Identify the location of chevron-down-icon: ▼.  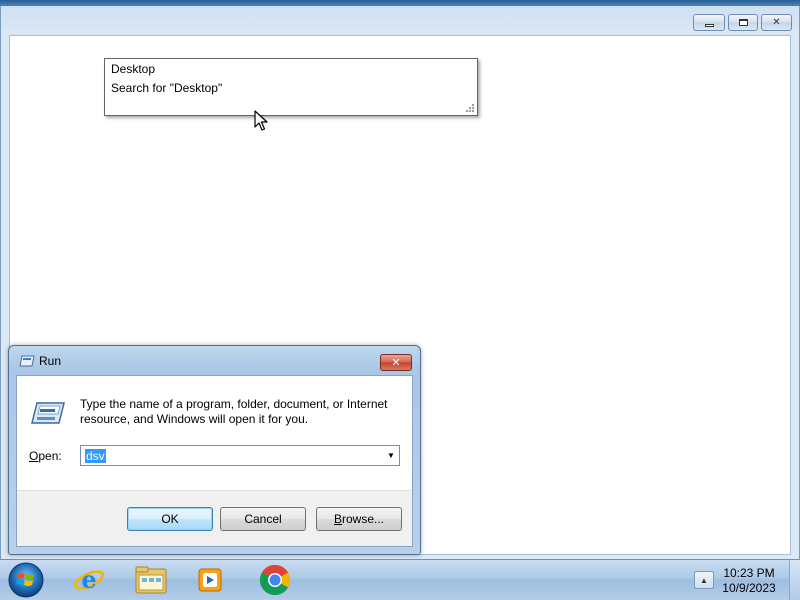
(391, 455).